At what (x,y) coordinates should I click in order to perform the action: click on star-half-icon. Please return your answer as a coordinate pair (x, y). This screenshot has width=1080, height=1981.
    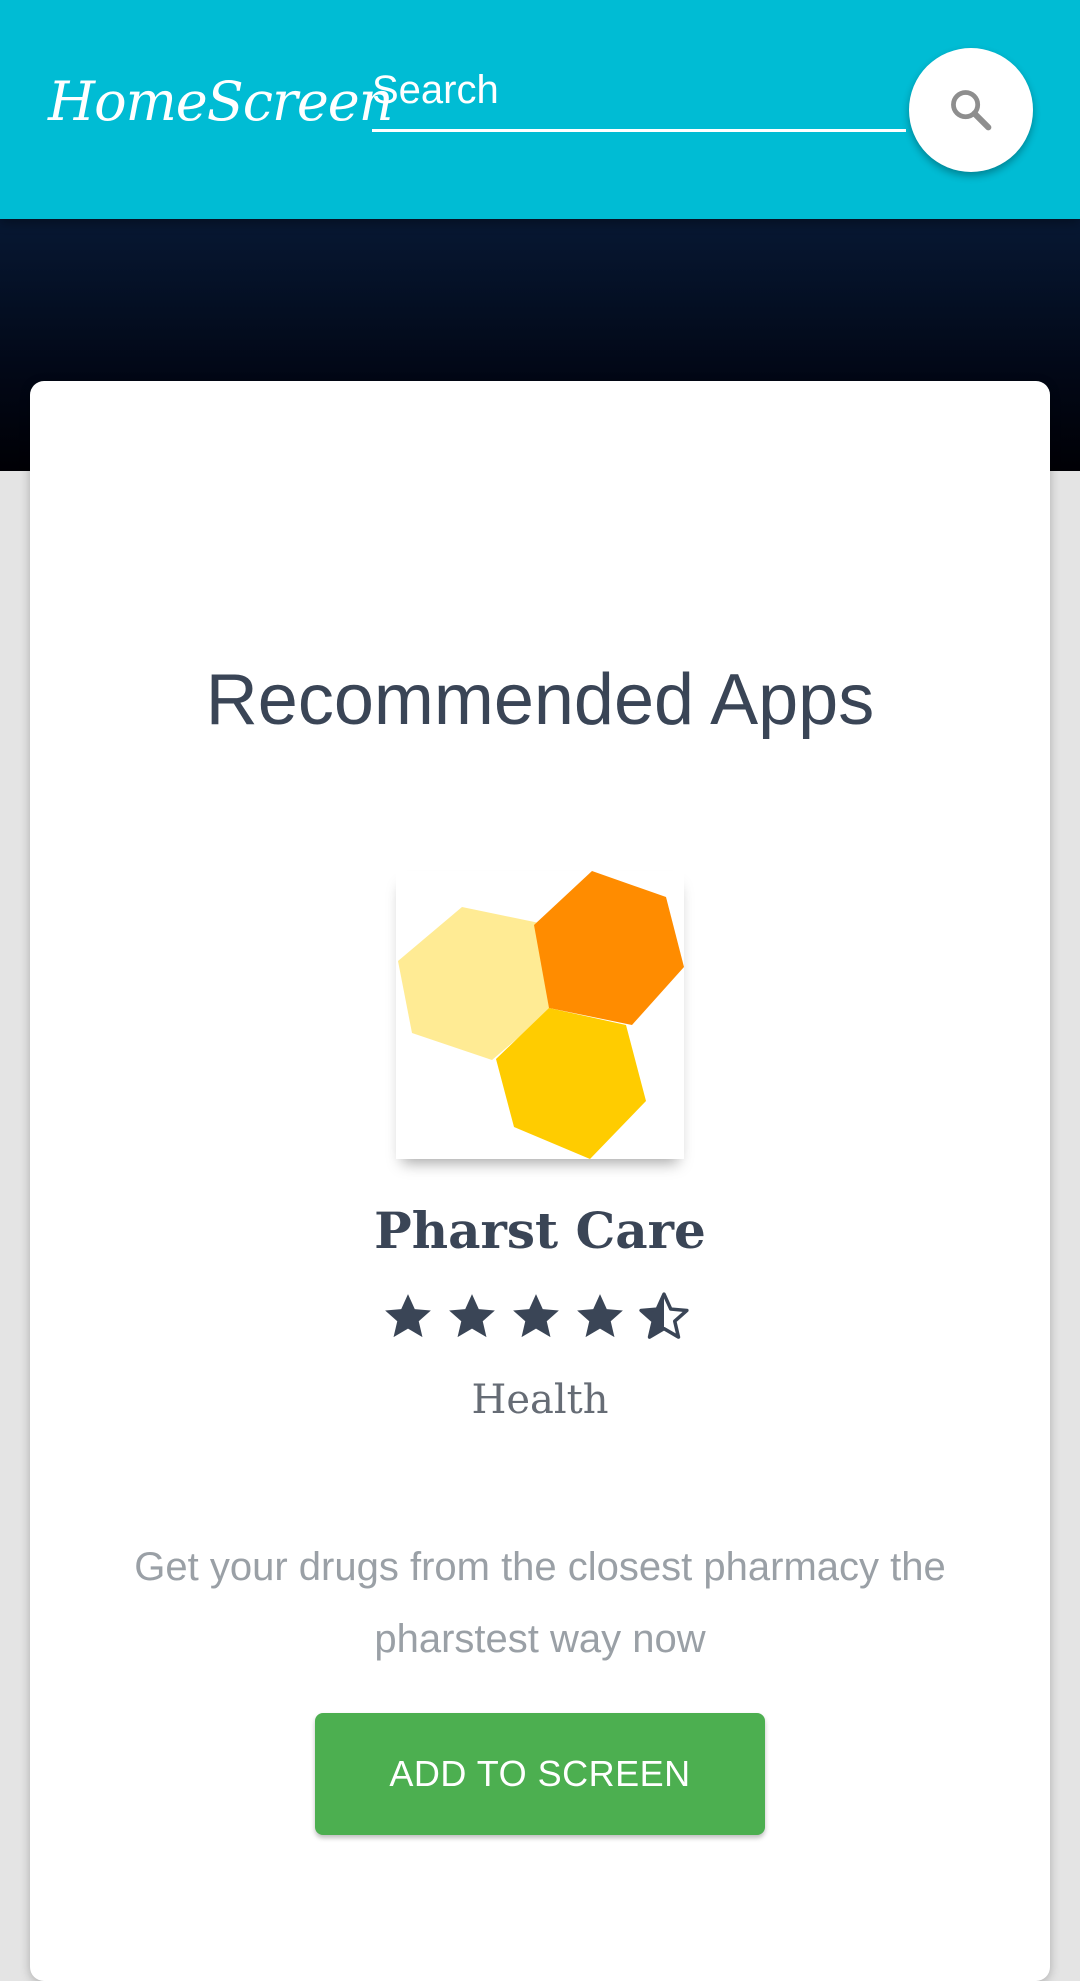
    Looking at the image, I should click on (664, 1315).